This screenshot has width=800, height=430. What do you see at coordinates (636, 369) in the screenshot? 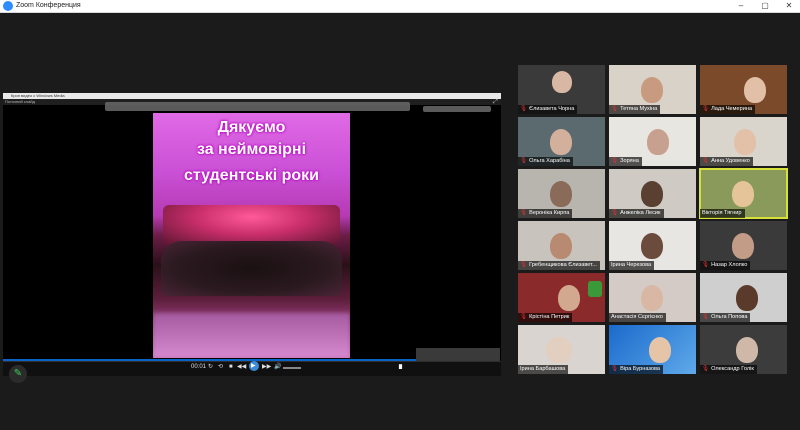
I see `participant-name: 🎙 Віра Бурназова` at bounding box center [636, 369].